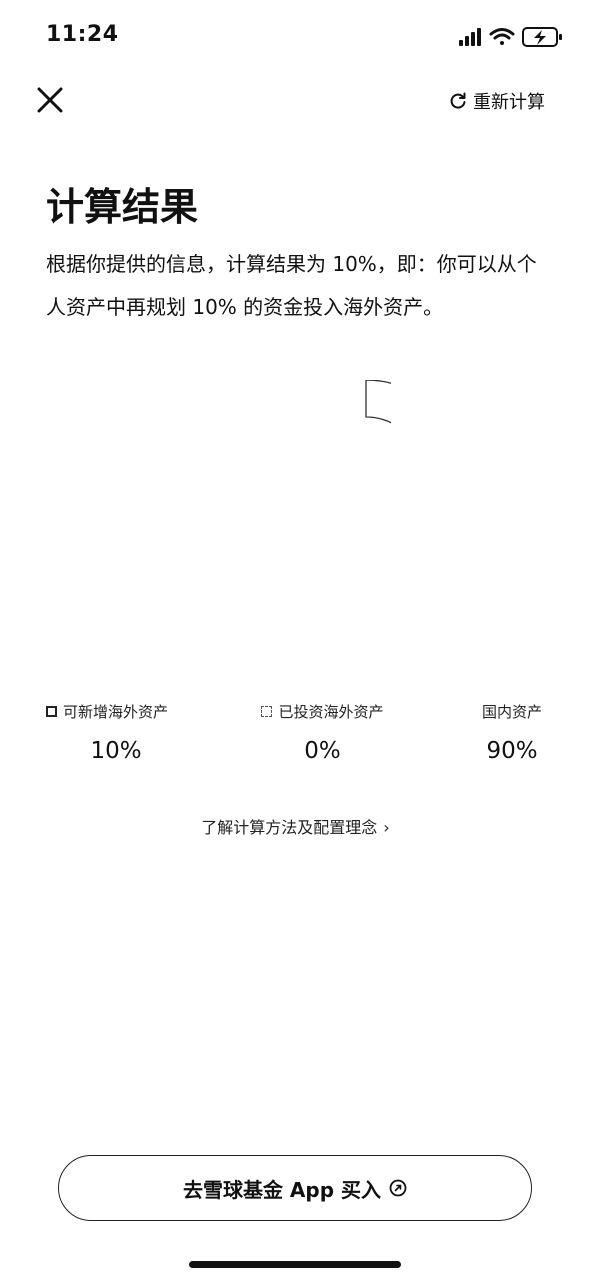 Image resolution: width=591 pixels, height=1280 pixels. I want to click on buy-button-label: 去雪球基金 App 买入, so click(282, 1189).